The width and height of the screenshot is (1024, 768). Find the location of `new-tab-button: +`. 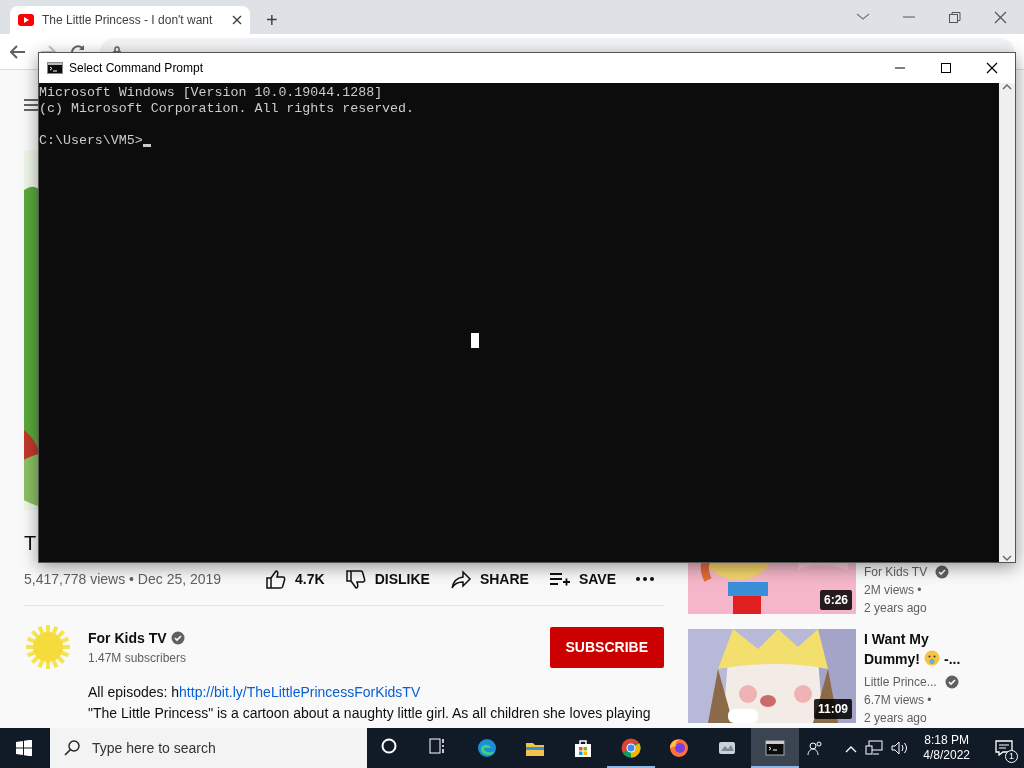

new-tab-button: + is located at coordinates (272, 20).